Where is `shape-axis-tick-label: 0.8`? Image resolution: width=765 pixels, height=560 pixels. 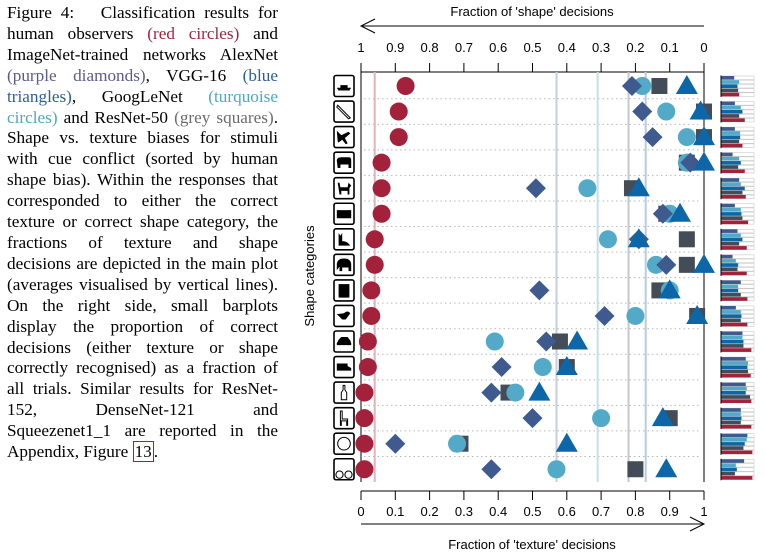 shape-axis-tick-label: 0.8 is located at coordinates (430, 47).